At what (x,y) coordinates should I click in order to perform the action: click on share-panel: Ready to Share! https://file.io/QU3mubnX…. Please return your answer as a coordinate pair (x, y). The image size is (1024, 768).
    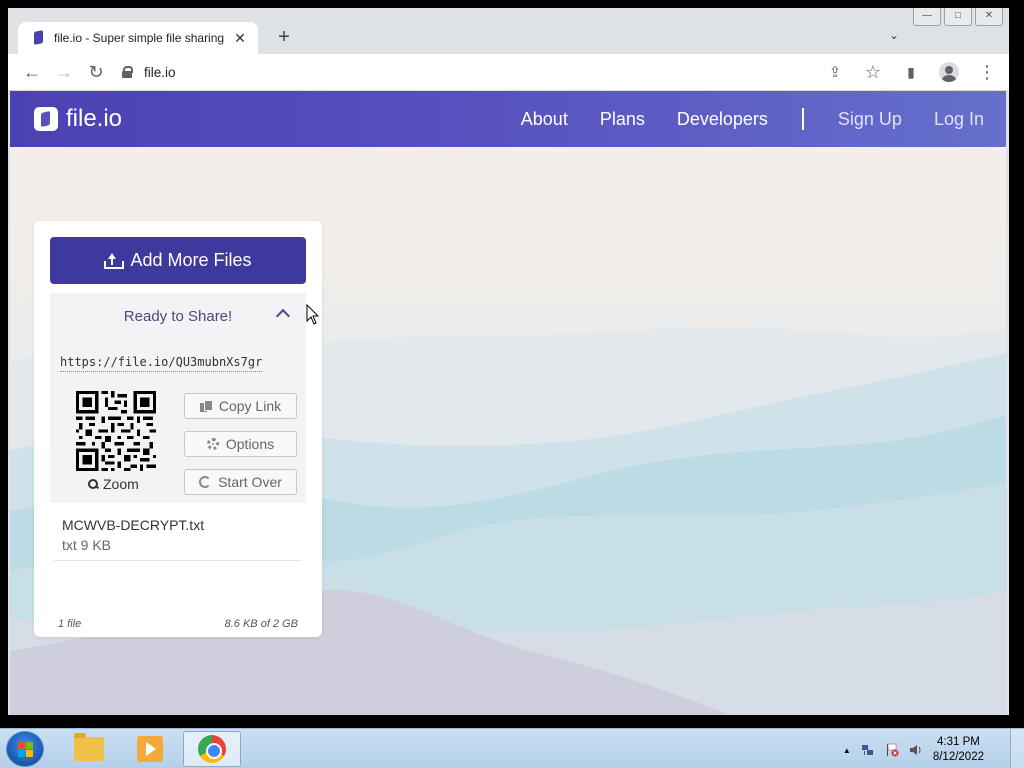
    Looking at the image, I should click on (178, 398).